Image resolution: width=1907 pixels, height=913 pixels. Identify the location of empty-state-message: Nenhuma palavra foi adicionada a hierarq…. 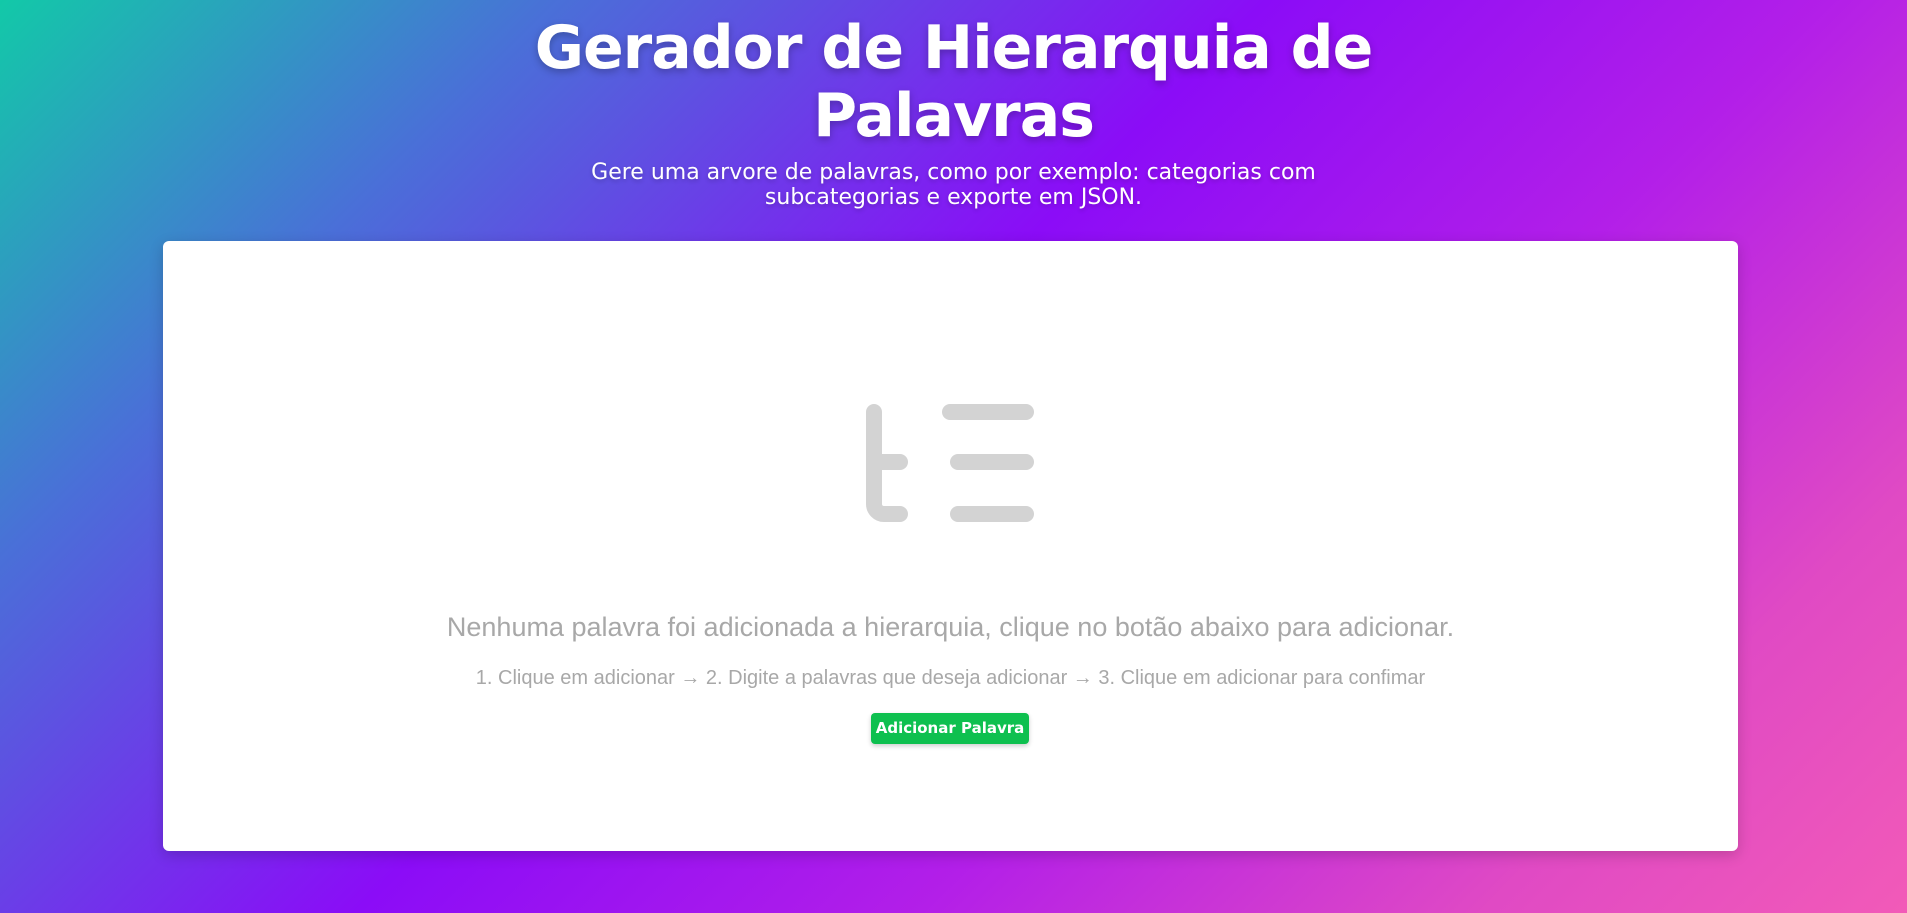
(950, 627).